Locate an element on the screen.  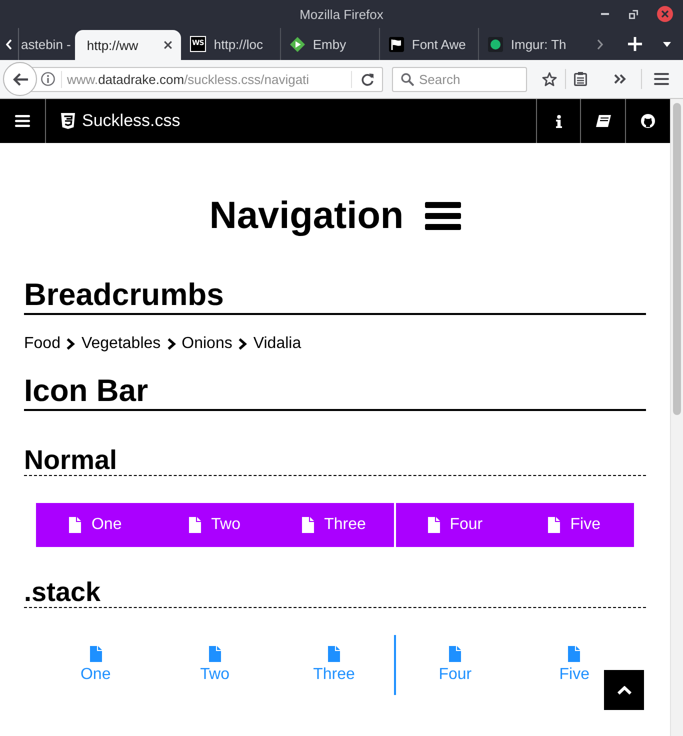
star-icon is located at coordinates (549, 79).